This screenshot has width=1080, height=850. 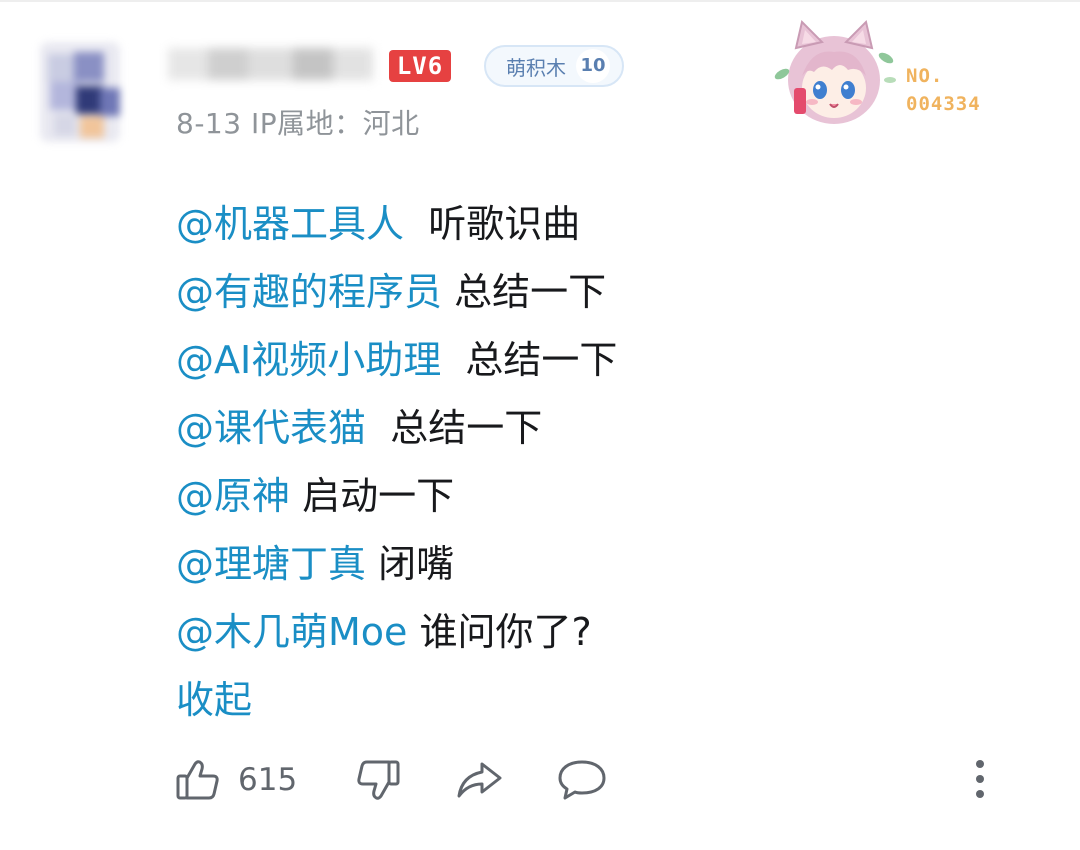 I want to click on comment-decoration-card: NO. 004334, so click(x=892, y=73).